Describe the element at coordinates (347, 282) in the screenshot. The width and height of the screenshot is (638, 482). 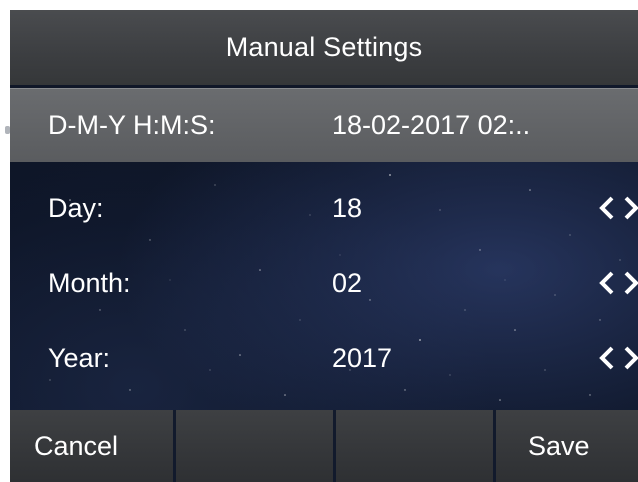
I see `month-value: 02` at that location.